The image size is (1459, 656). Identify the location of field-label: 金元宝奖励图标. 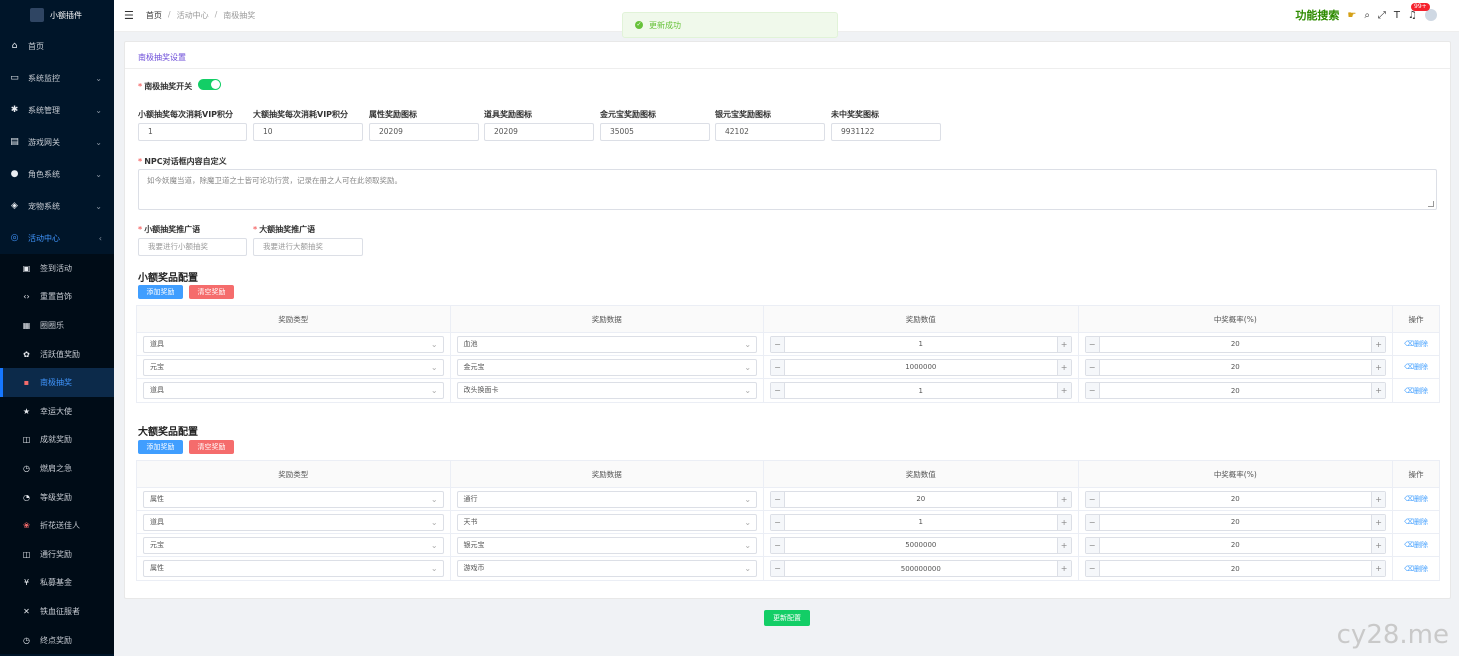
(628, 114).